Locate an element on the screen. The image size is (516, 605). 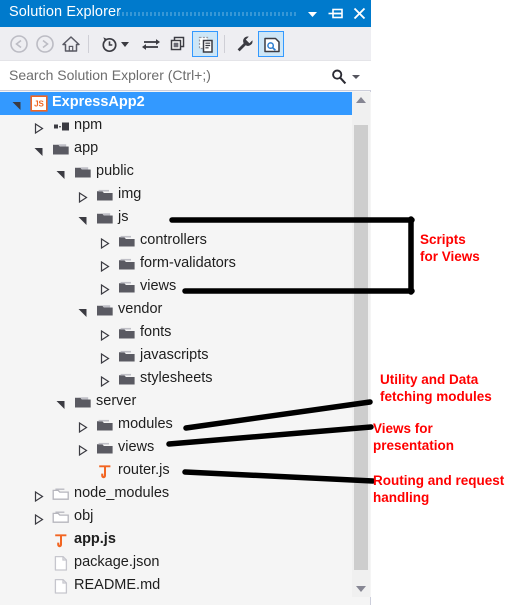
tree-item-package-json: package.json is located at coordinates (176, 563).